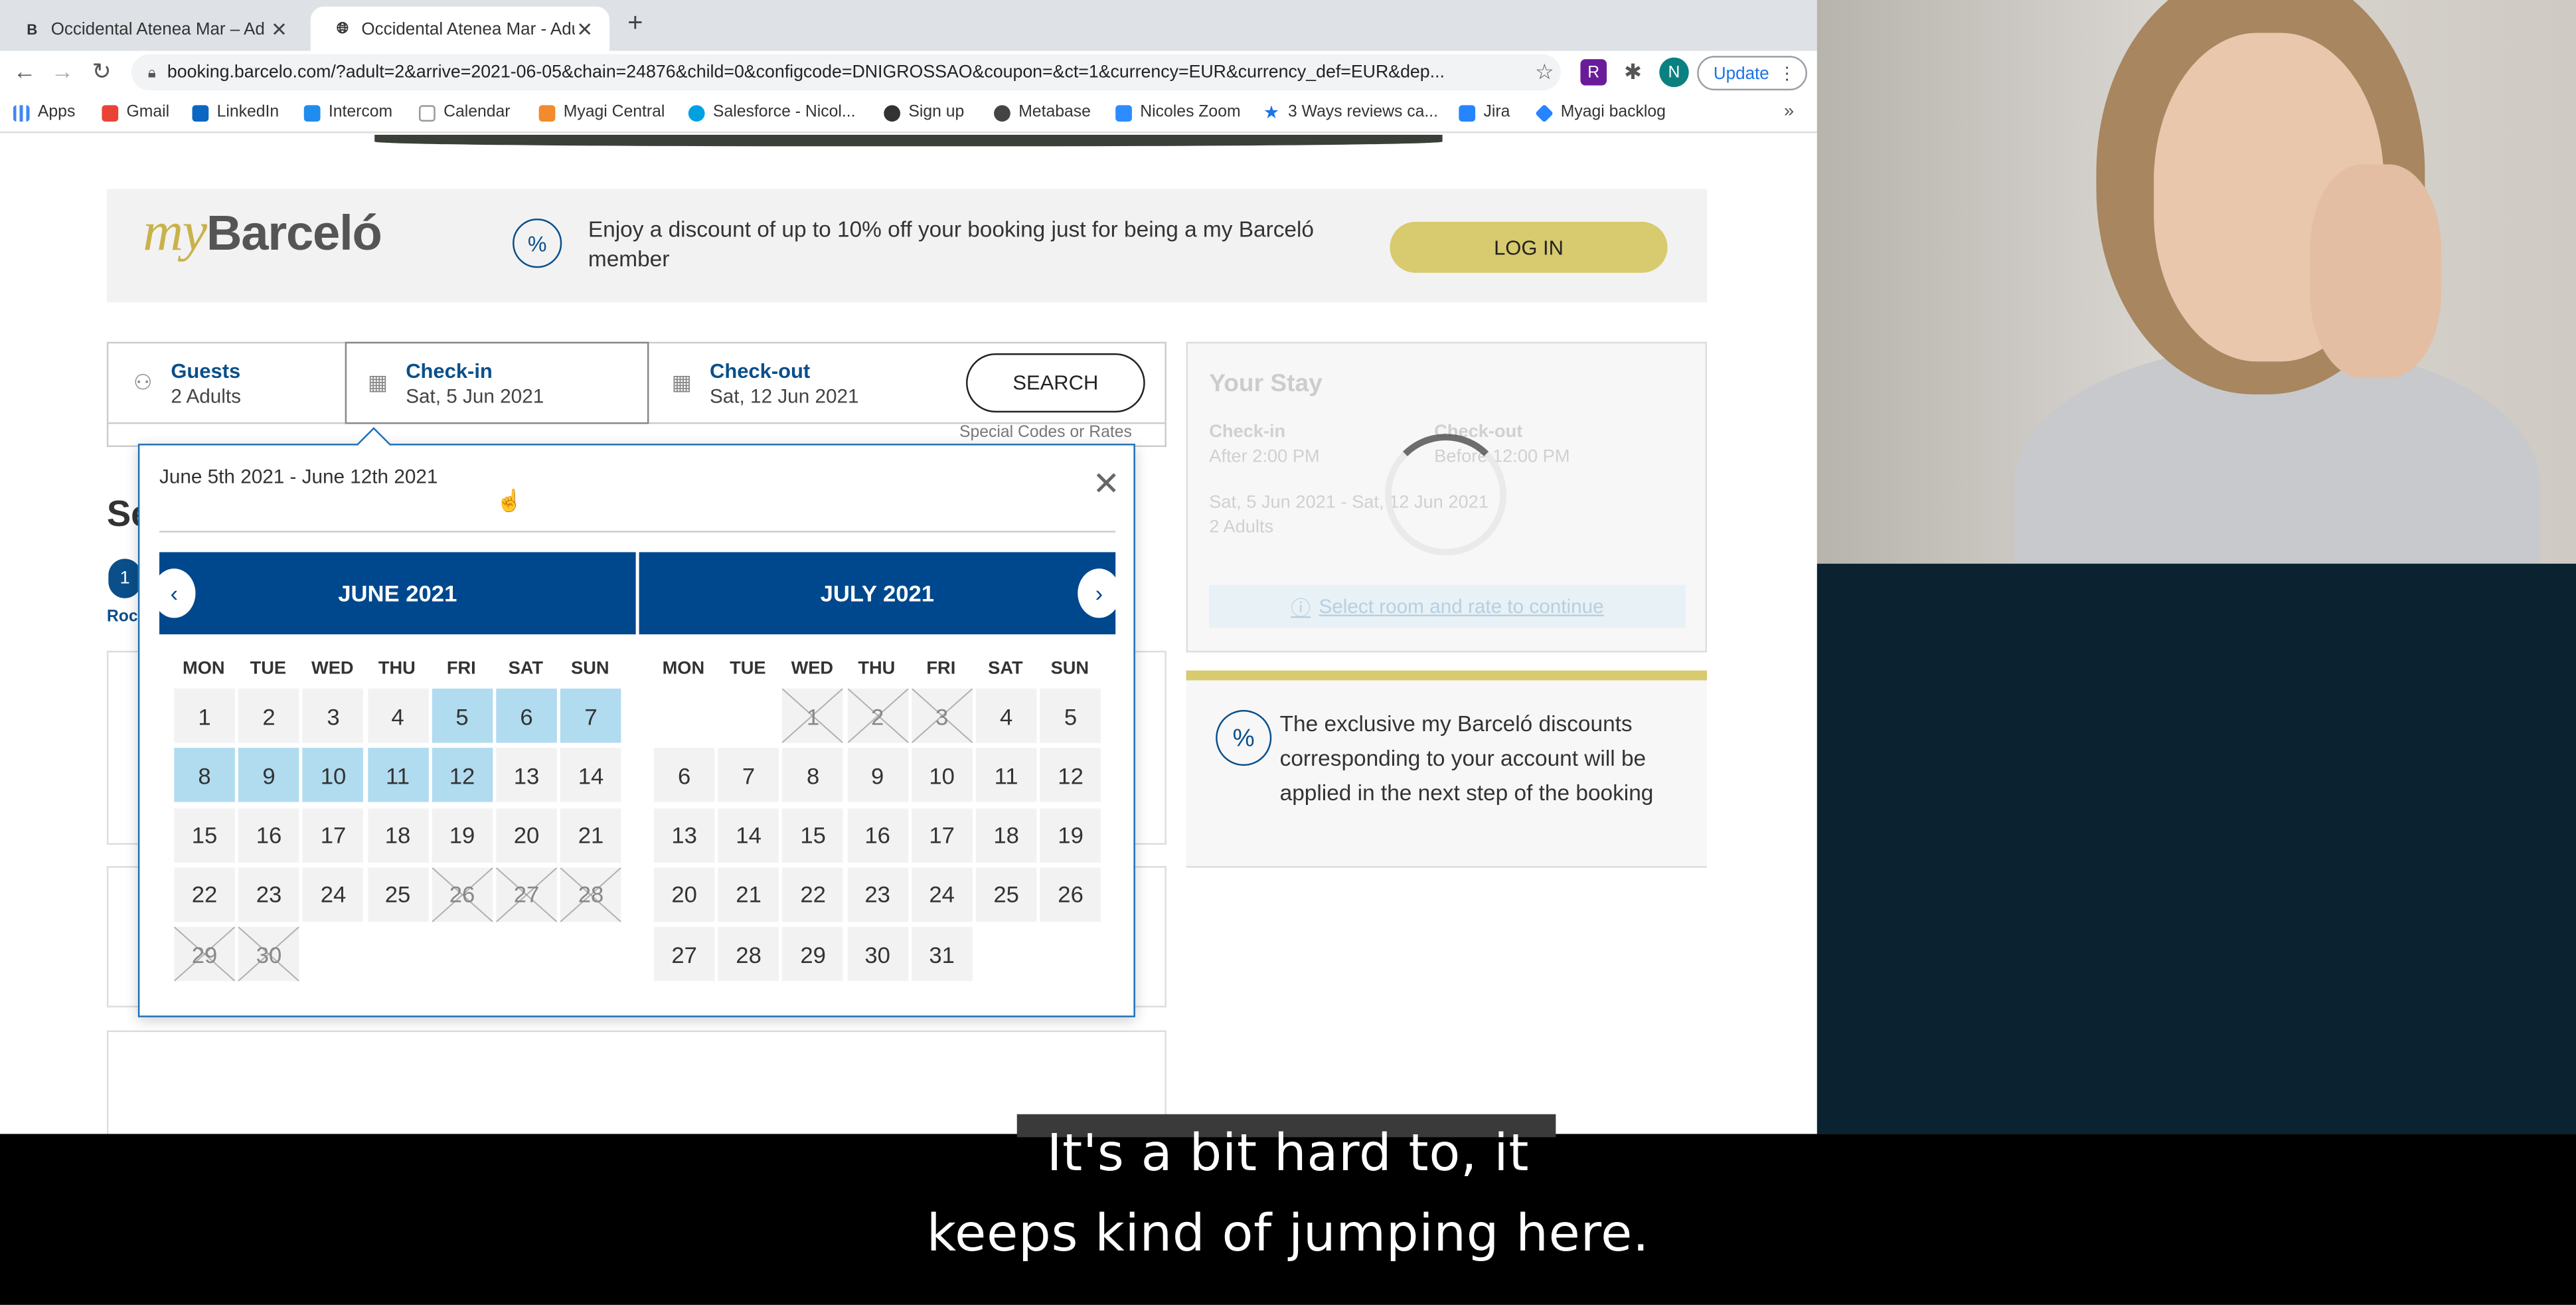  Describe the element at coordinates (684, 954) in the screenshot. I see `calendar-day: 27` at that location.